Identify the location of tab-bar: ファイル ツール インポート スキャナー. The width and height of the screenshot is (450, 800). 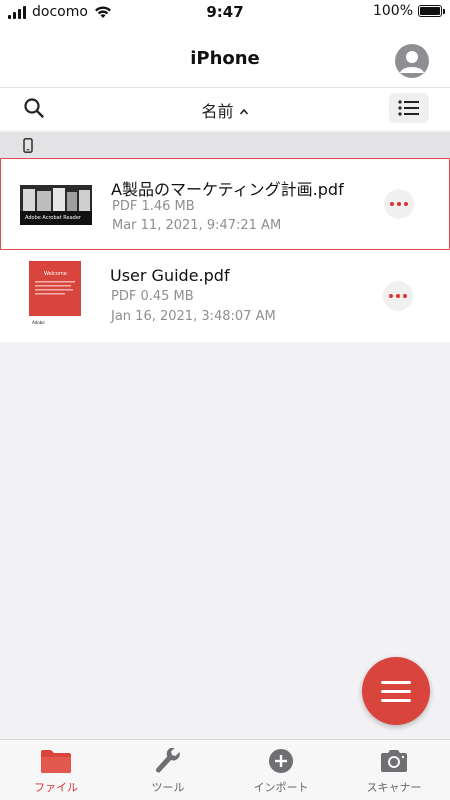
(225, 769).